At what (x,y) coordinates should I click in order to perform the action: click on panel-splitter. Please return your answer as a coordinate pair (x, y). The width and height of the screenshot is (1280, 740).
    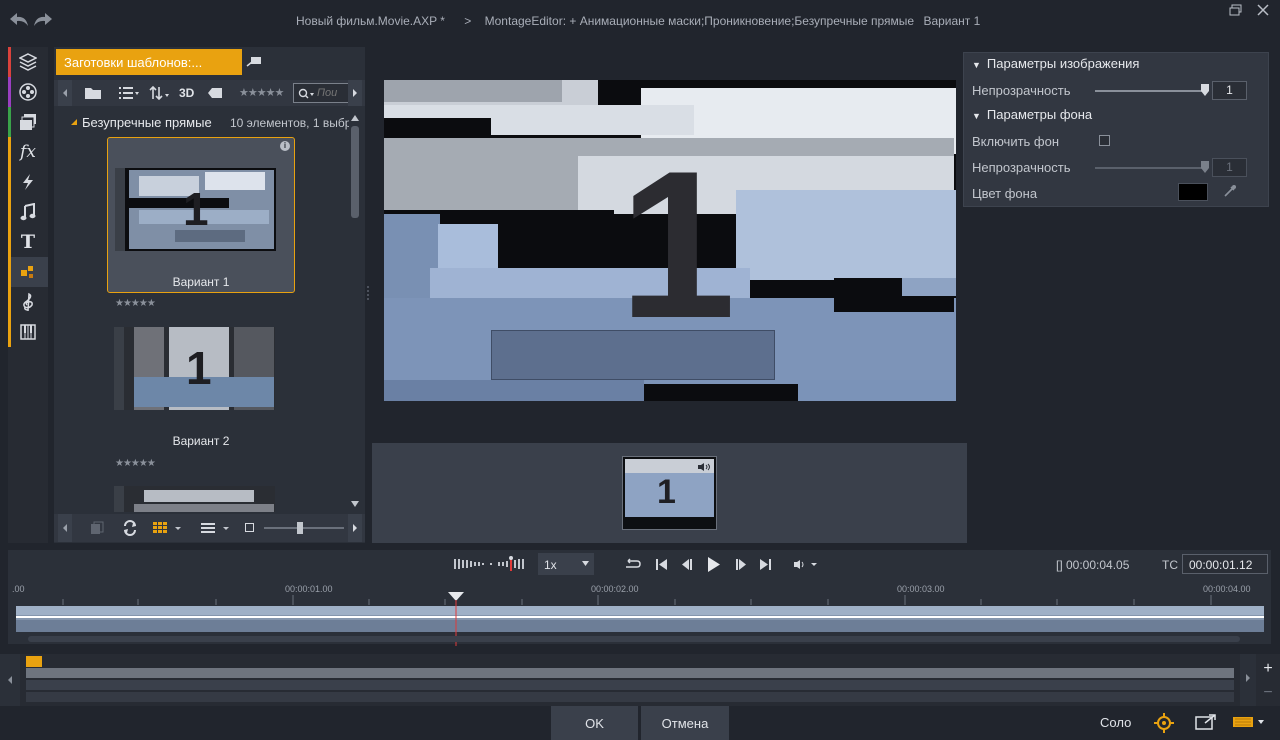
    Looking at the image, I should click on (368, 293).